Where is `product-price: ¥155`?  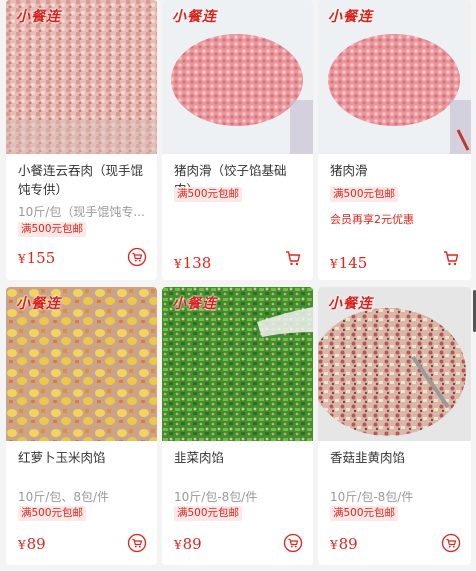
product-price: ¥155 is located at coordinates (37, 258).